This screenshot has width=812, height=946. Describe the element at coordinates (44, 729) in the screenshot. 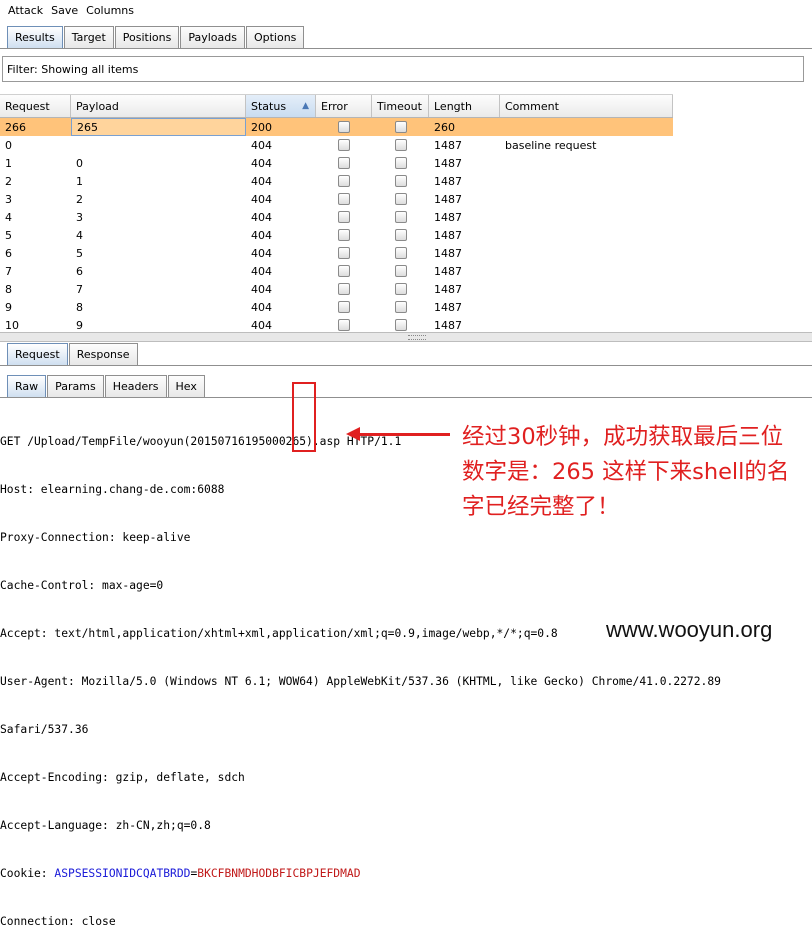

I see `header-user-agent-cont: Safari/537.36` at that location.